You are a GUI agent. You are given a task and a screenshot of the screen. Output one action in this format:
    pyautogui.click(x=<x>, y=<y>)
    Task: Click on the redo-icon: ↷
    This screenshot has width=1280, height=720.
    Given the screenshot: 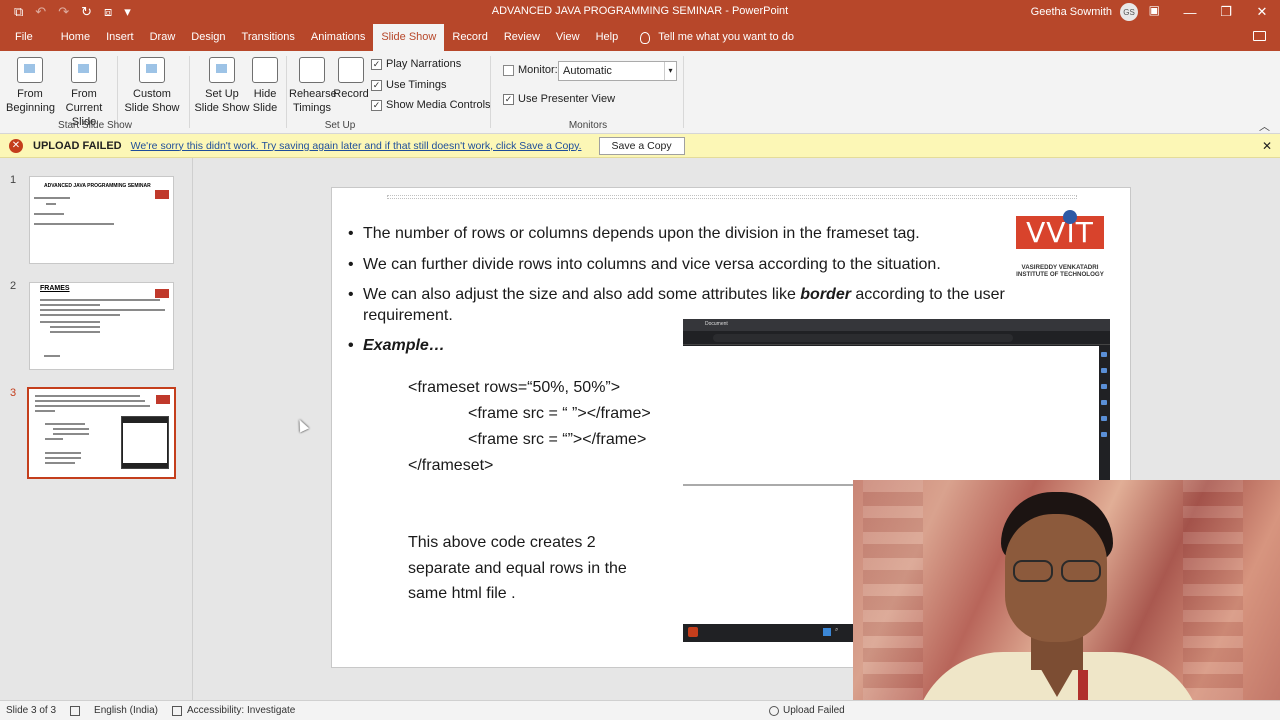 What is the action you would take?
    pyautogui.click(x=63, y=12)
    